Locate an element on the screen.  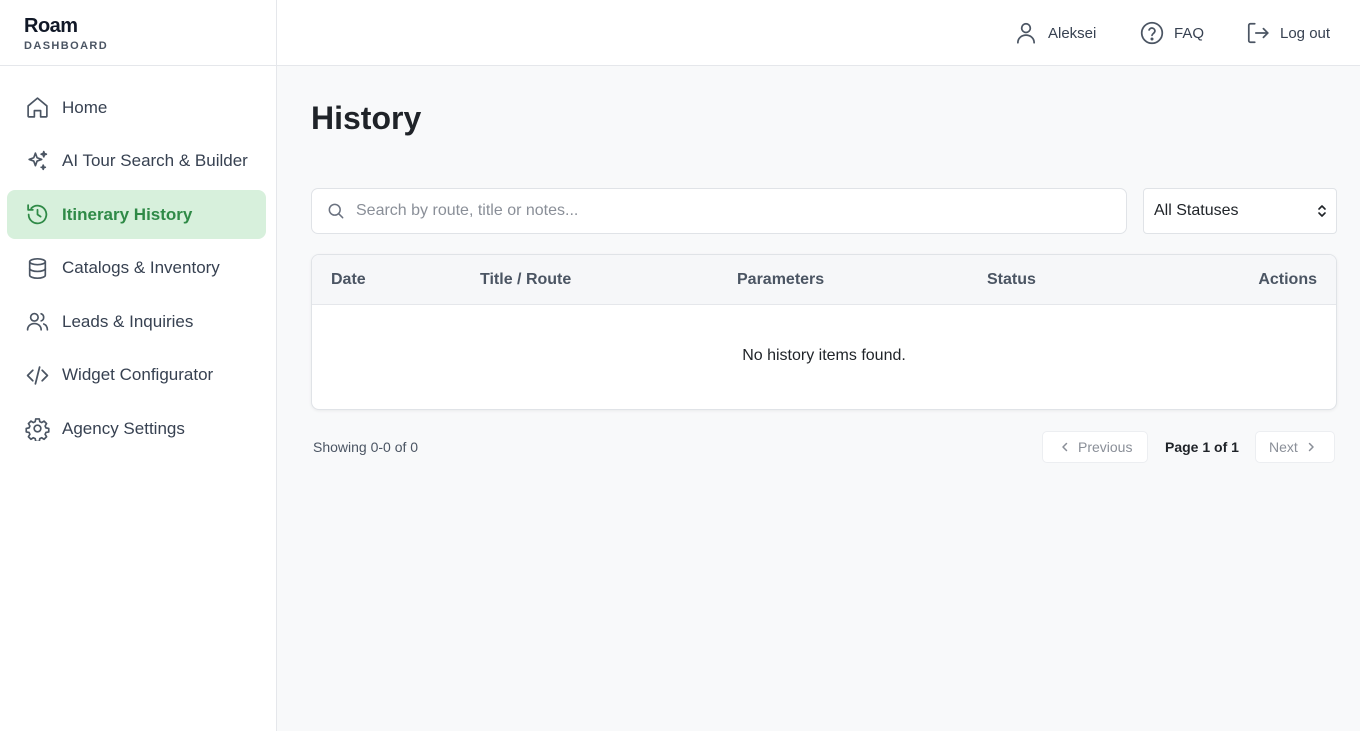
sidebar-item-ai-tour-search: AI Tour Search & Builder is located at coordinates (136, 161).